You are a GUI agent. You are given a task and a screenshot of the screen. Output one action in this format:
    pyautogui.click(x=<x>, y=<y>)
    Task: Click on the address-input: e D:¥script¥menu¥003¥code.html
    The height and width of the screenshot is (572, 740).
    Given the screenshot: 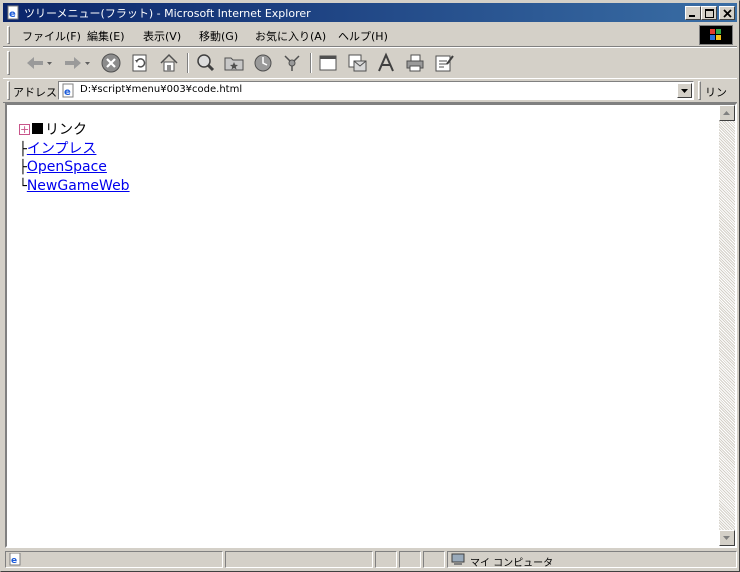 What is the action you would take?
    pyautogui.click(x=376, y=90)
    